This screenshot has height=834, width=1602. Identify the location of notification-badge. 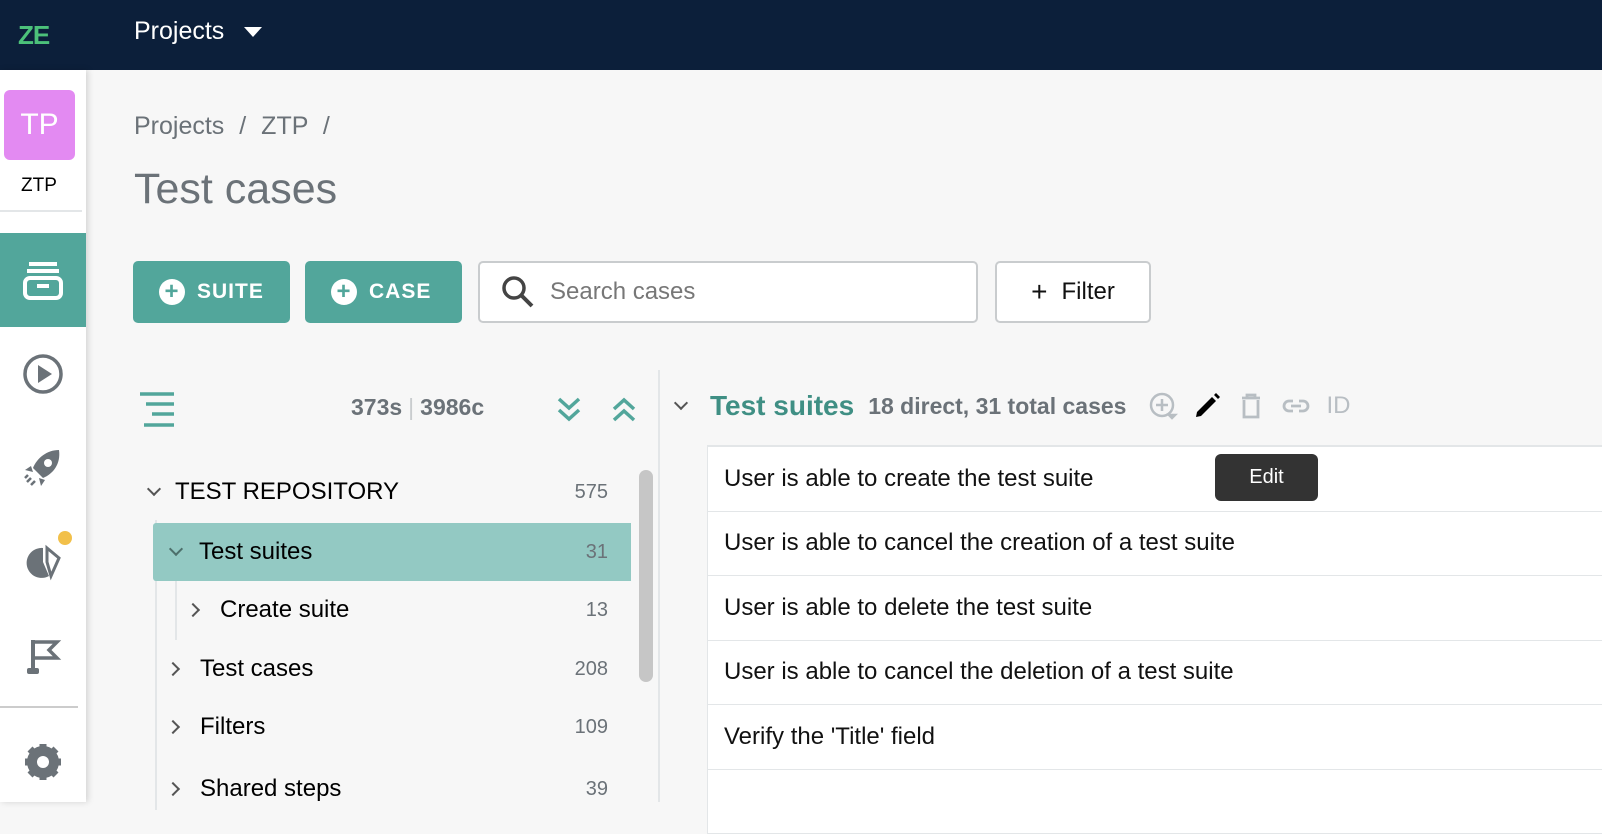
(65, 538).